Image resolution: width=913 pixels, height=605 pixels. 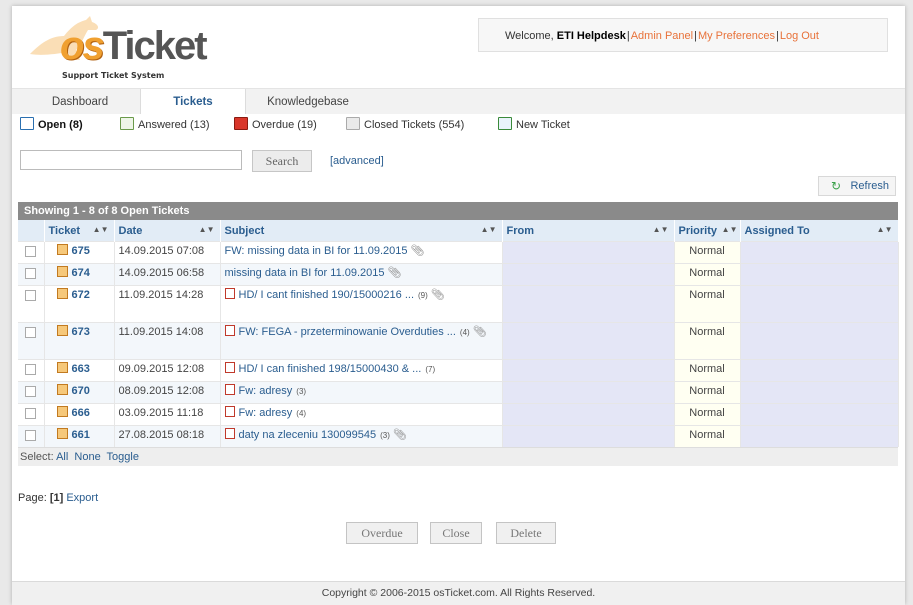 I want to click on subject-cell: HD/ I can finished 198/15000430 & ... (7), so click(x=361, y=370).